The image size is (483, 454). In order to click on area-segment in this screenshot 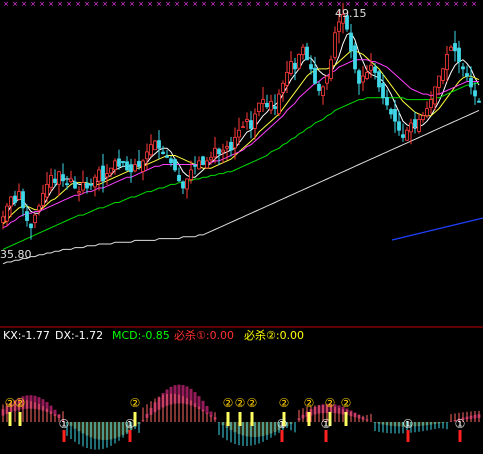, I will do `click(207, 409)`.